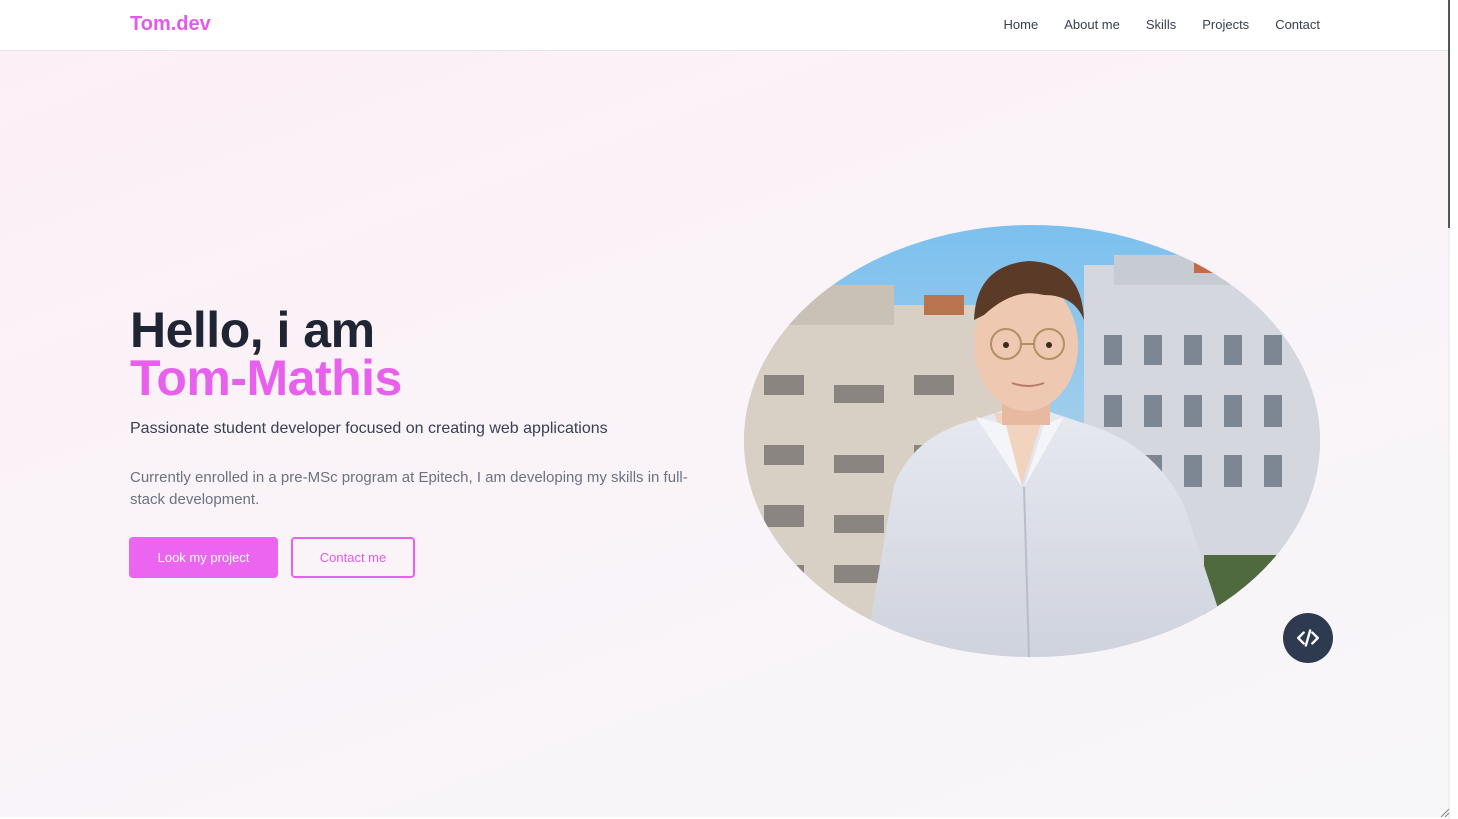 The height and width of the screenshot is (819, 1458). Describe the element at coordinates (203, 557) in the screenshot. I see `look-project-button: Look my project` at that location.